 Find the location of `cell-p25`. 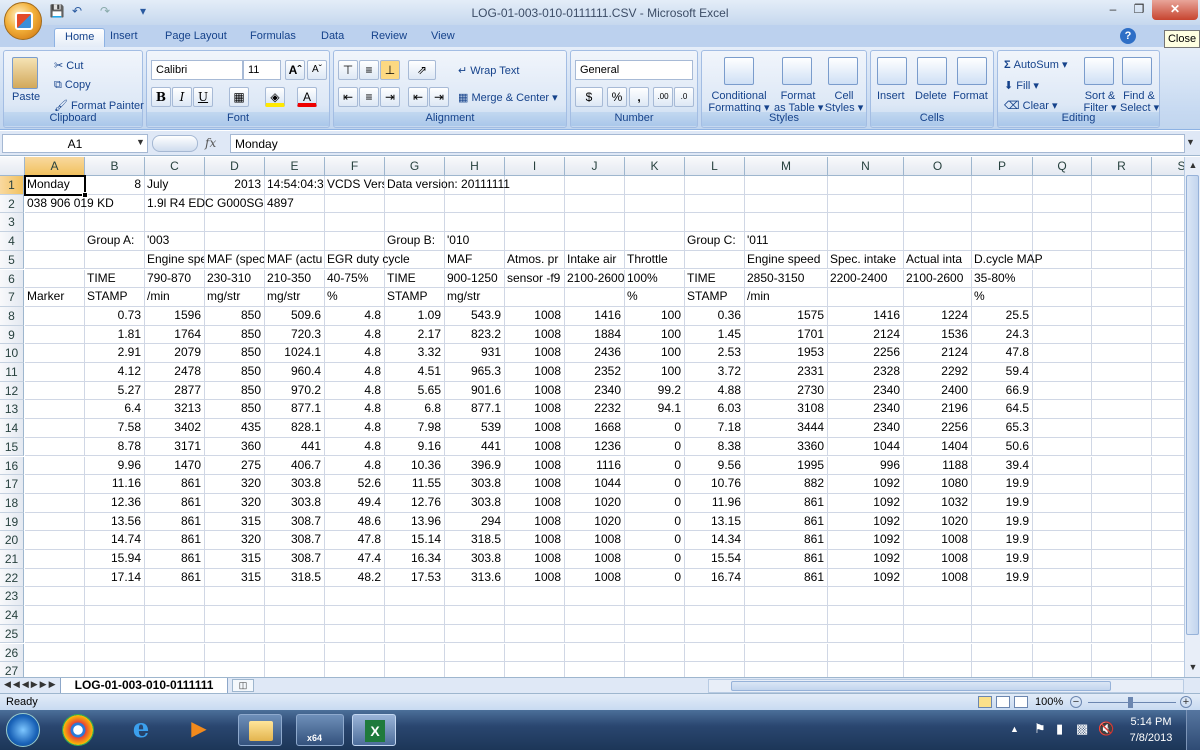

cell-p25 is located at coordinates (1002, 634).